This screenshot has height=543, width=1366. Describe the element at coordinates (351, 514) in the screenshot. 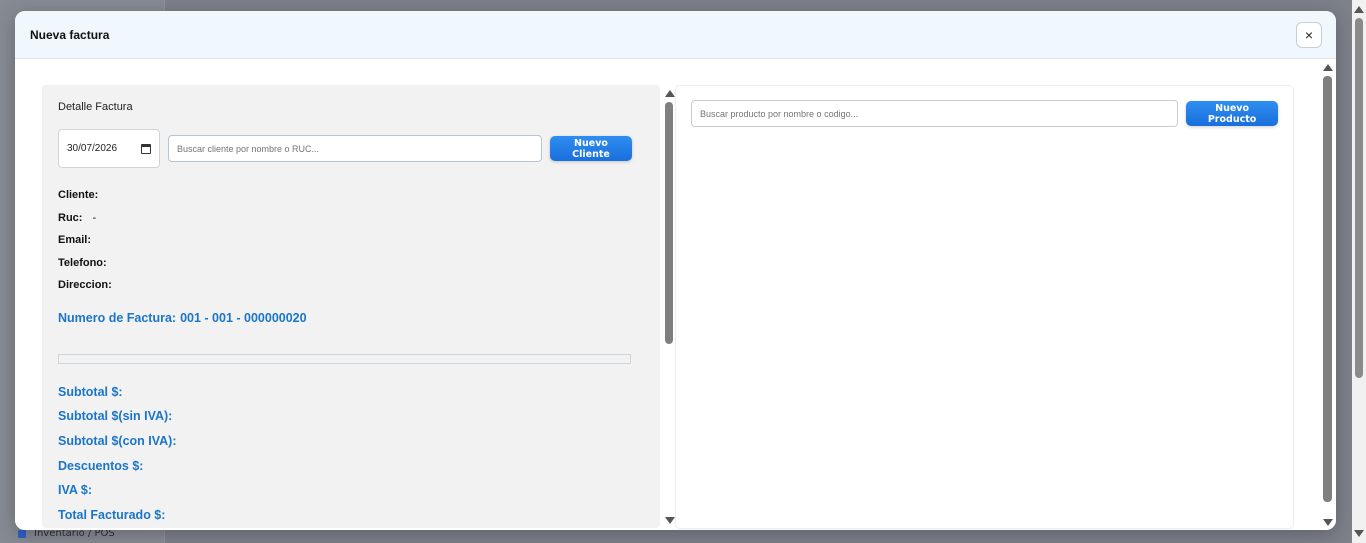

I see `total-billed-row: Total Facturado $:` at that location.